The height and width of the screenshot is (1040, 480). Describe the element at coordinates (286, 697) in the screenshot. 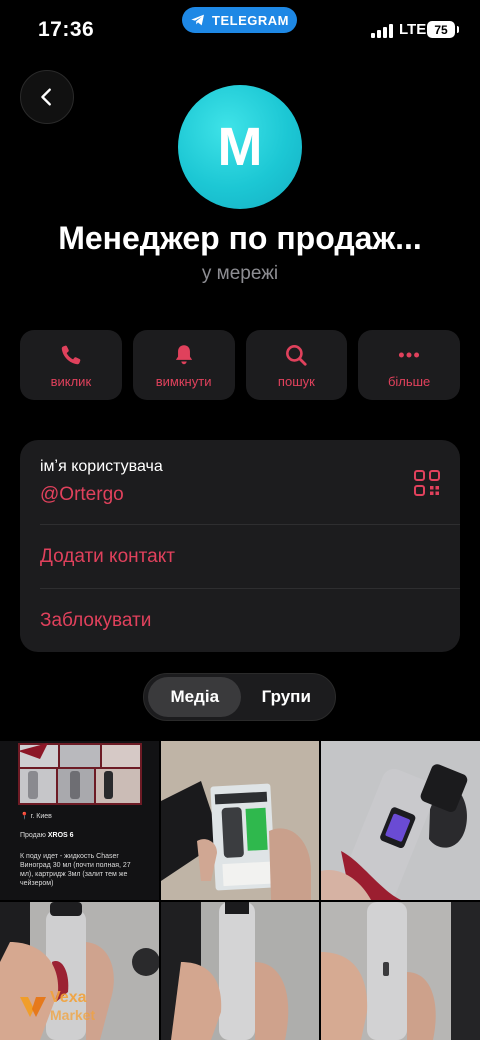

I see `tab-groups: Групи` at that location.